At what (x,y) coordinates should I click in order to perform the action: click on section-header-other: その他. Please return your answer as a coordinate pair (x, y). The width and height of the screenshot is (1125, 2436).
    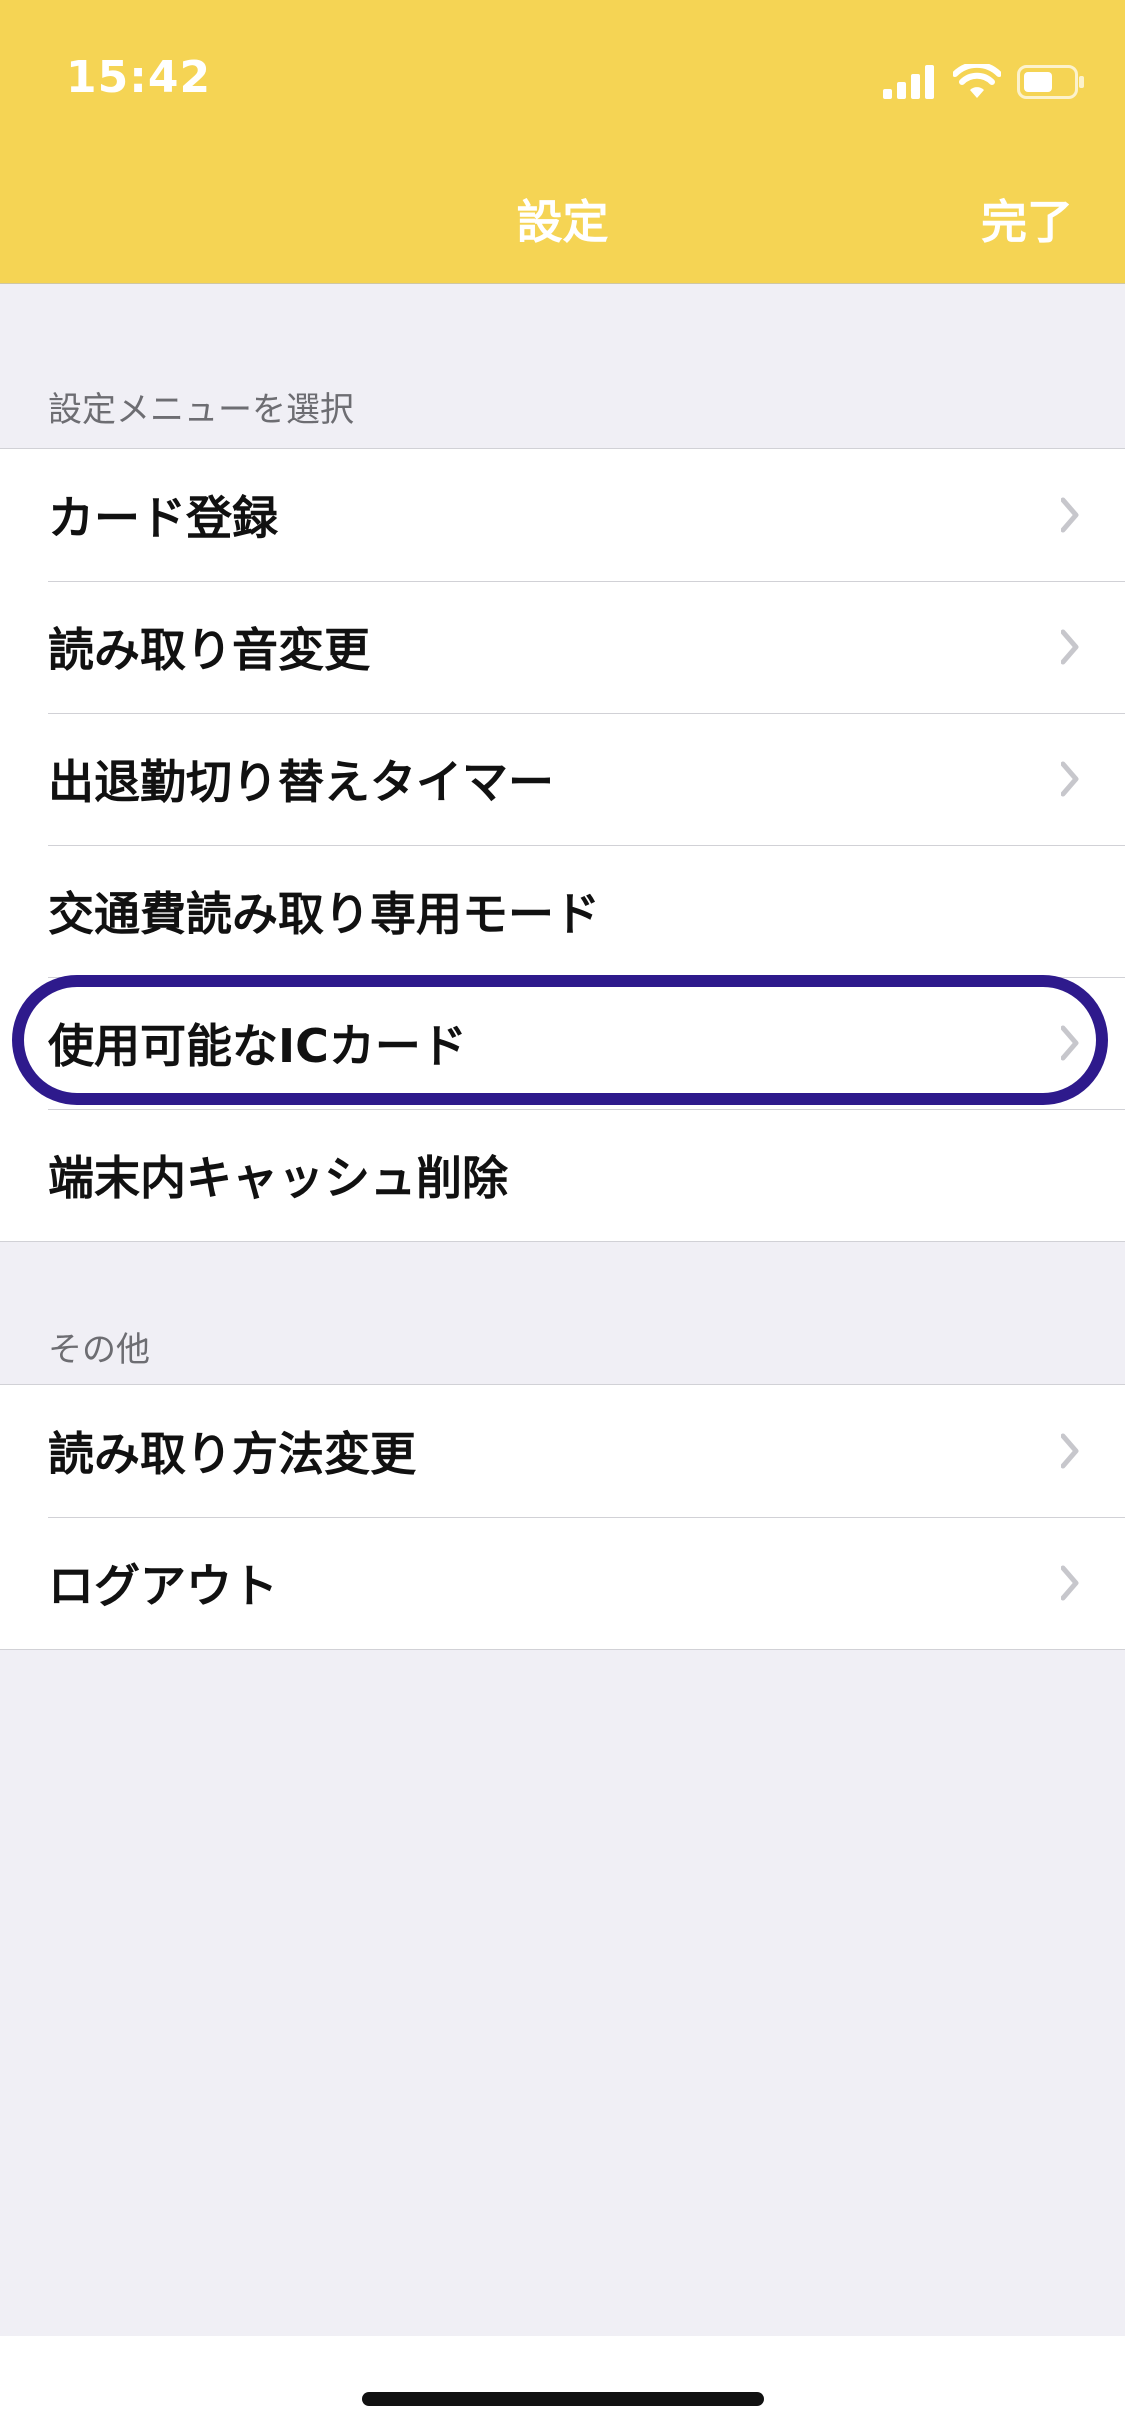
    Looking at the image, I should click on (99, 1350).